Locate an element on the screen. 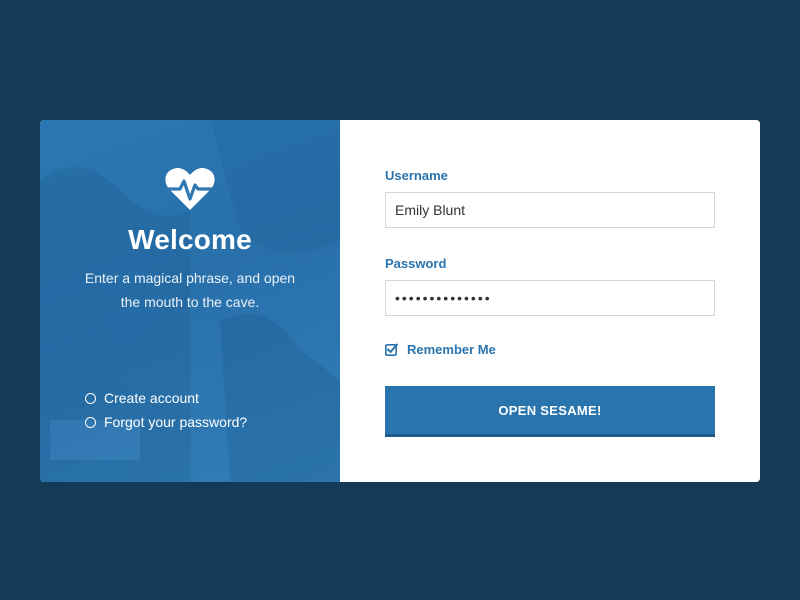  checkbox-checked-icon is located at coordinates (391, 349).